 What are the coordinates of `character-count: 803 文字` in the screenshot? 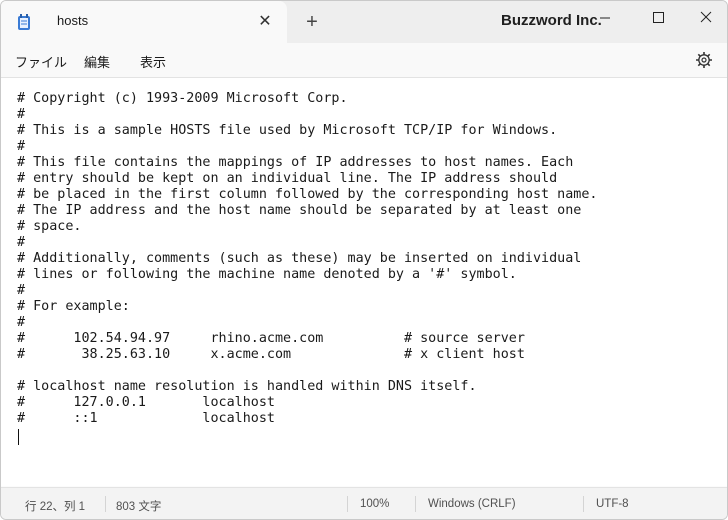 It's located at (139, 507).